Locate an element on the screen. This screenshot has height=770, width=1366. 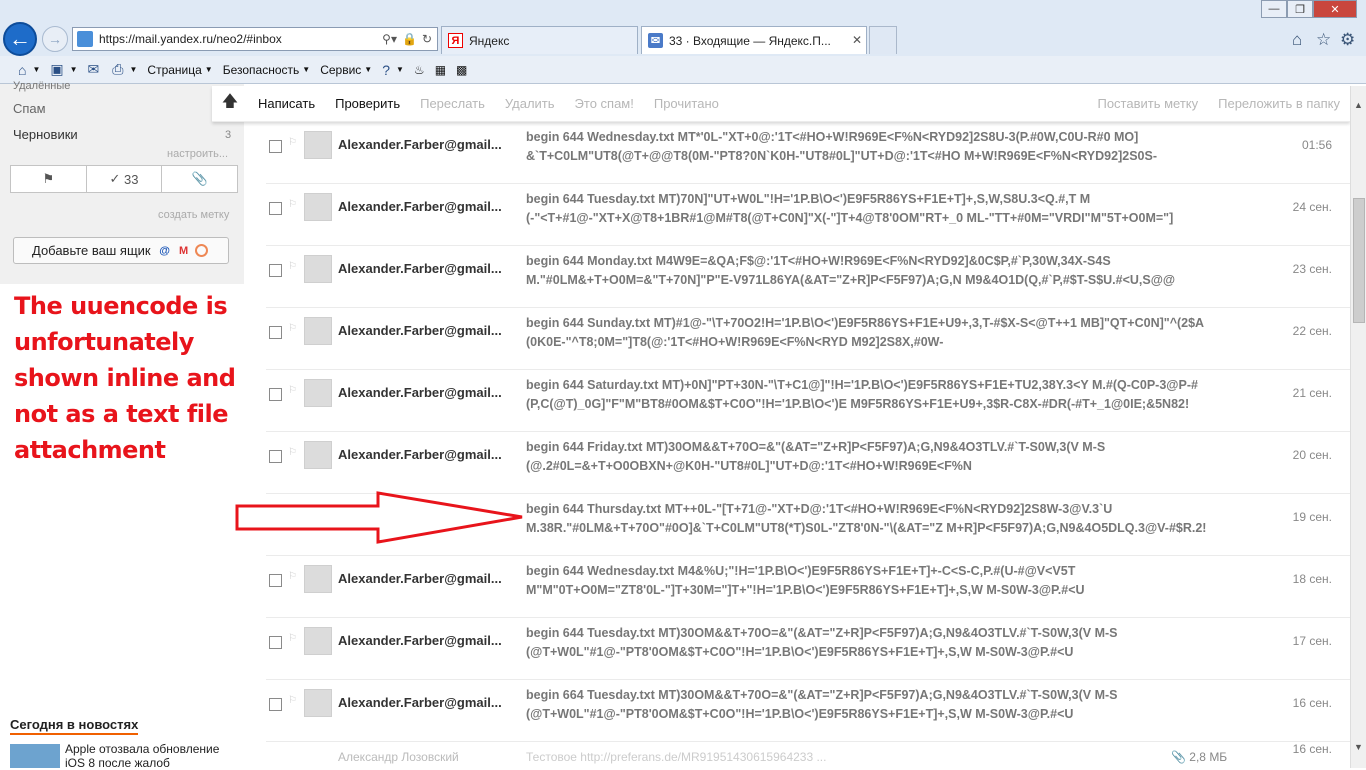
addon-icon: ▩ is located at coordinates (461, 70).